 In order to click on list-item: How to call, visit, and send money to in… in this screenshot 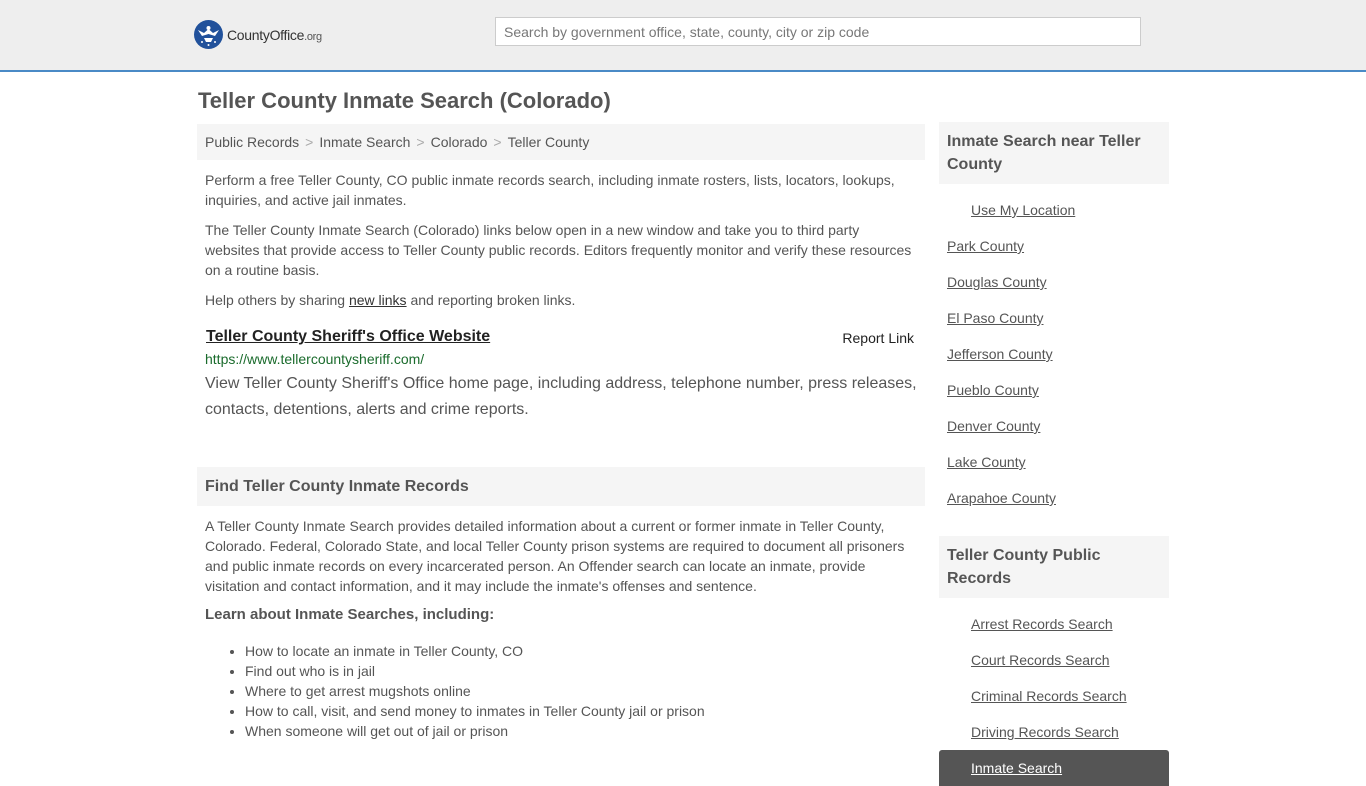, I will do `click(585, 711)`.